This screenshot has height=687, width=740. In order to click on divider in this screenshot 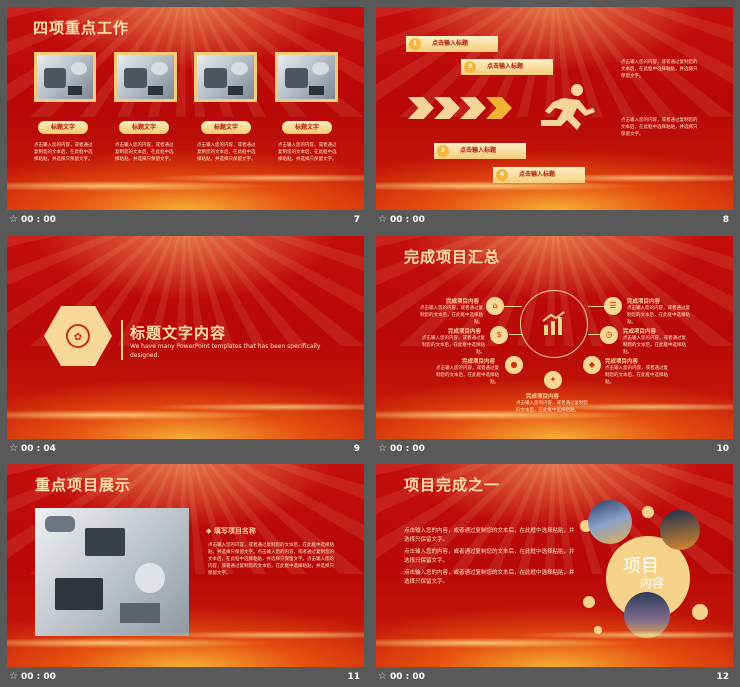, I will do `click(122, 340)`.